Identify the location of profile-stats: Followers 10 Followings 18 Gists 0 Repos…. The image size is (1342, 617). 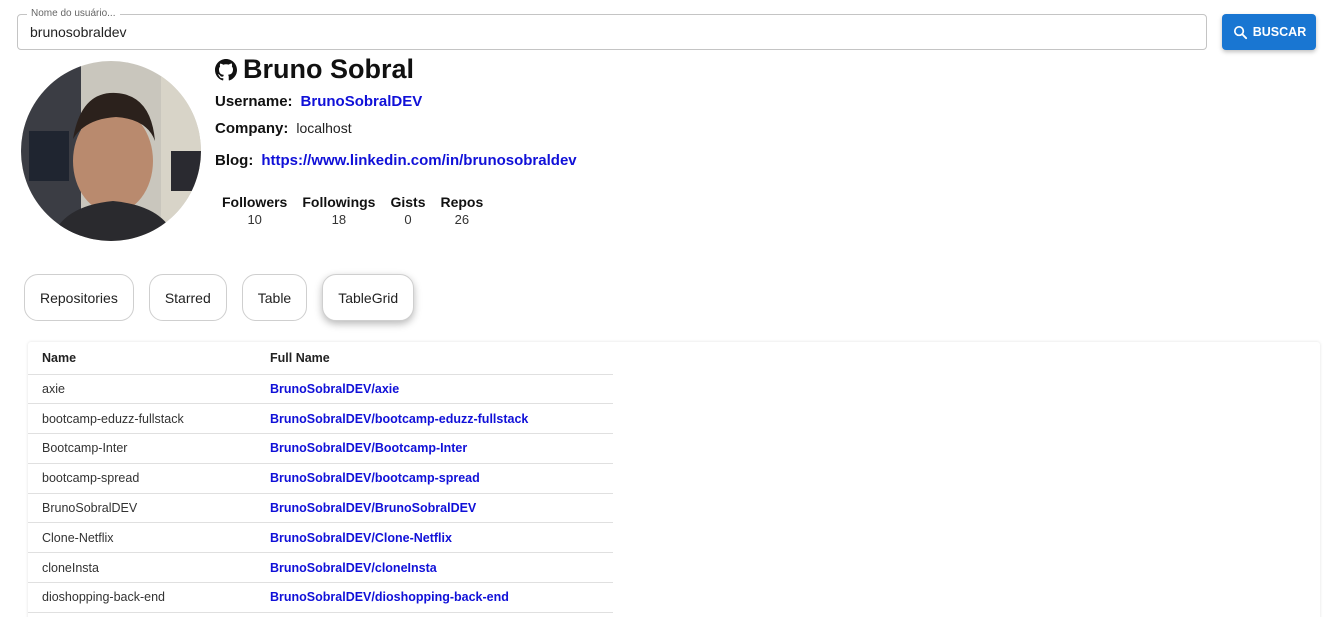
(352, 210).